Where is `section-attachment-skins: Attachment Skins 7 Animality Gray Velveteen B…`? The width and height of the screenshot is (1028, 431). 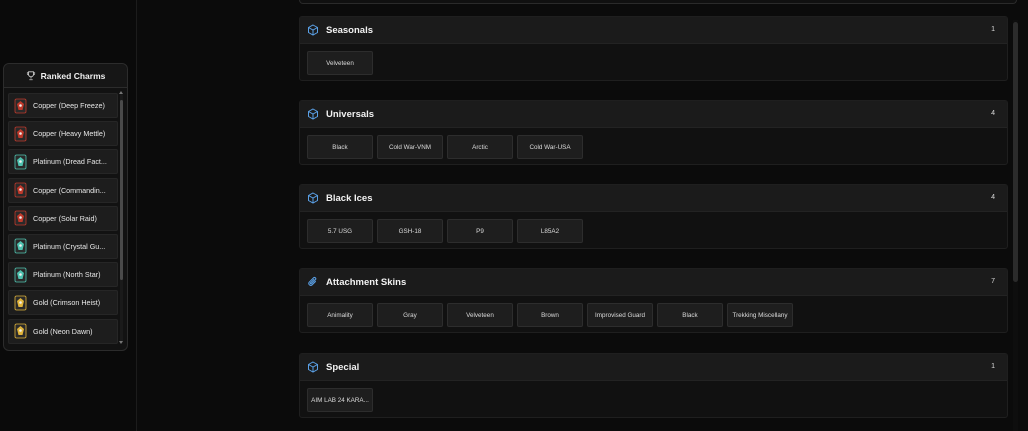
section-attachment-skins: Attachment Skins 7 Animality Gray Velveteen B… is located at coordinates (653, 300).